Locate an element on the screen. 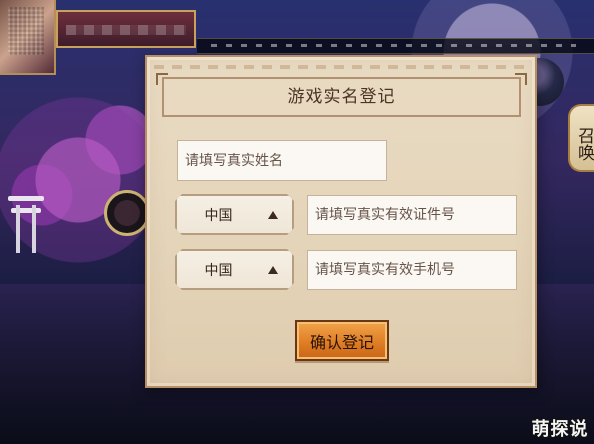  real-name-input is located at coordinates (282, 160).